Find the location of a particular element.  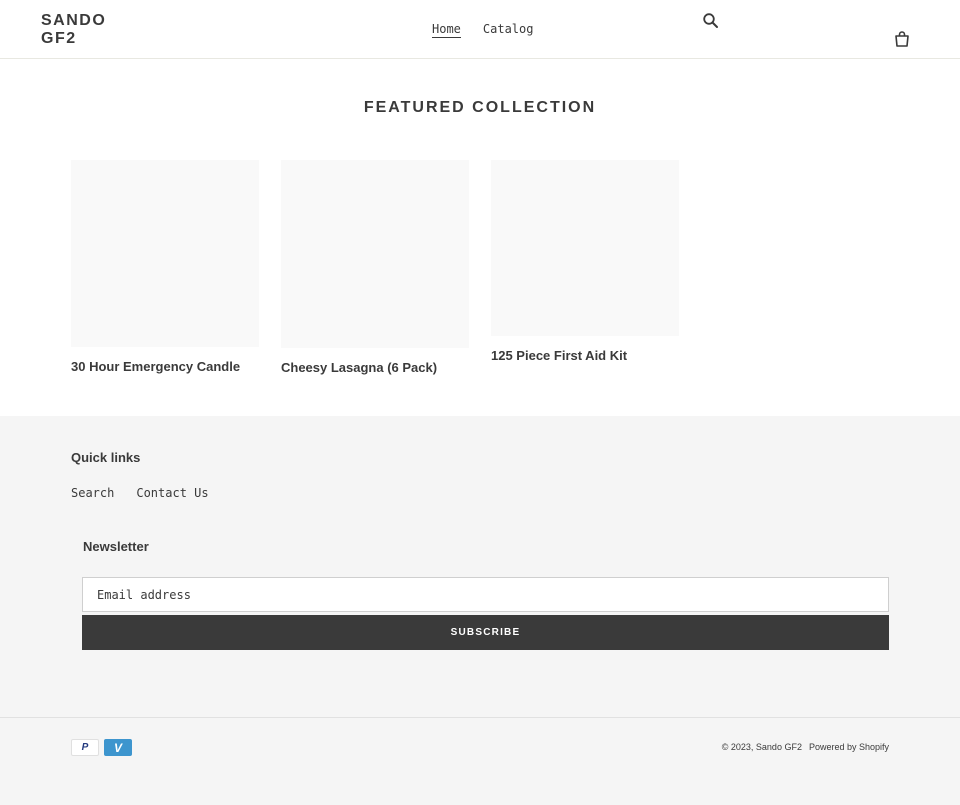

footer-divider is located at coordinates (480, 717).